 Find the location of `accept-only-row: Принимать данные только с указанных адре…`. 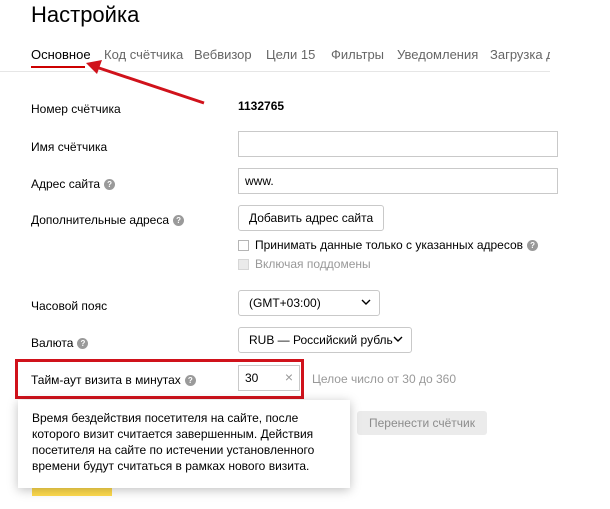

accept-only-row: Принимать данные только с указанных адре… is located at coordinates (388, 245).